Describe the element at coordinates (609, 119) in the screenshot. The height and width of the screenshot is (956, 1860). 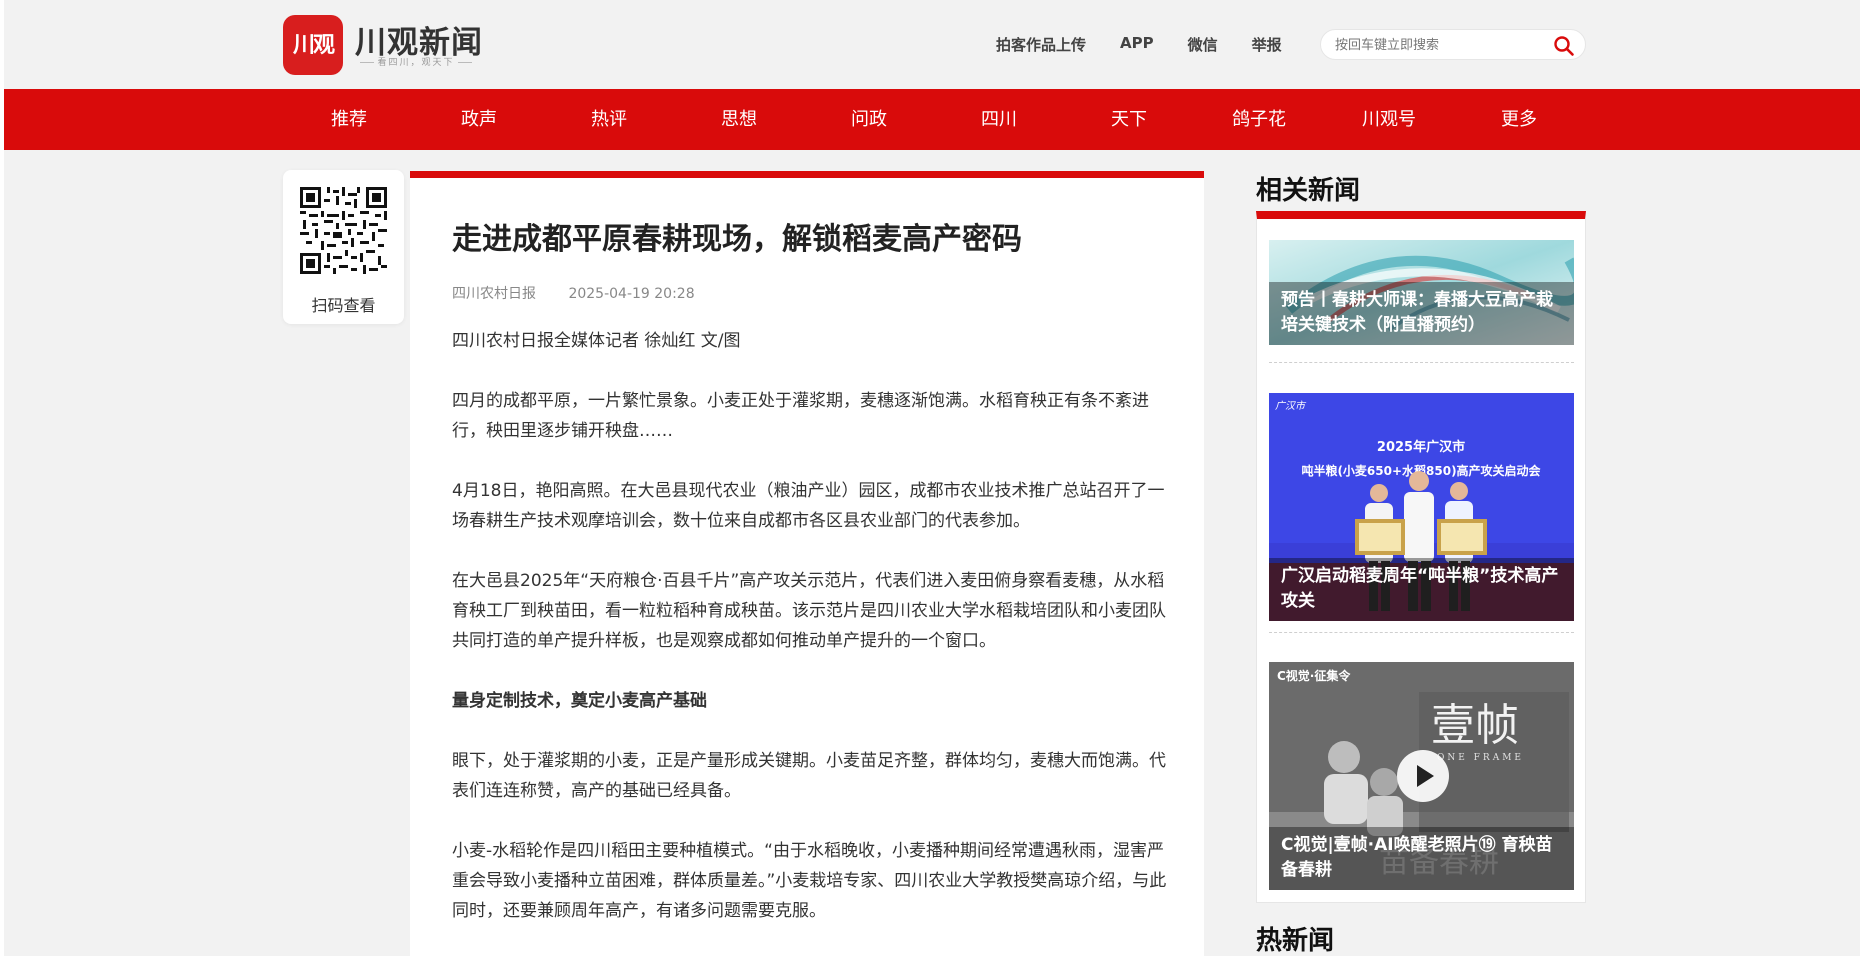
I see `nav-item-commentary: 热评` at that location.